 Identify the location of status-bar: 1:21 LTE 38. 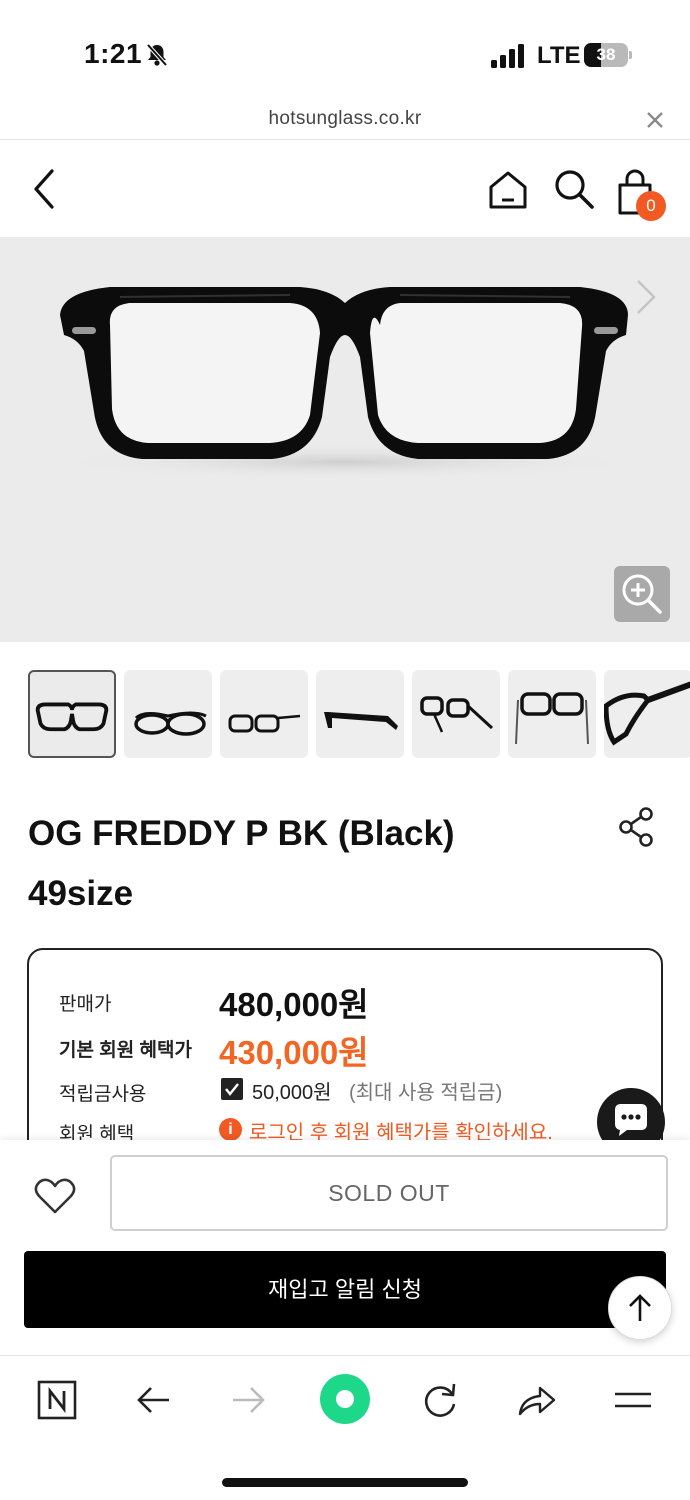
(345, 50).